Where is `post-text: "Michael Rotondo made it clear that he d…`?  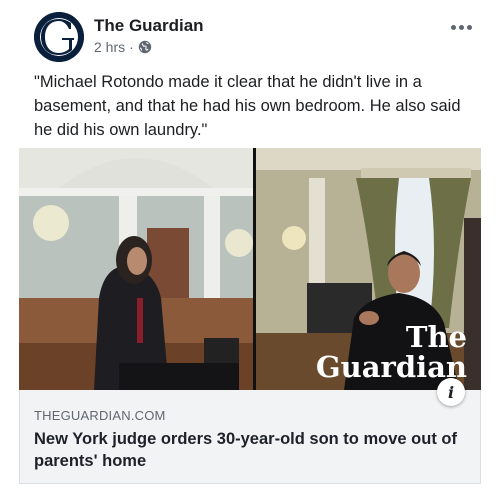
post-text: "Michael Rotondo made it clear that he d… is located at coordinates (247, 106).